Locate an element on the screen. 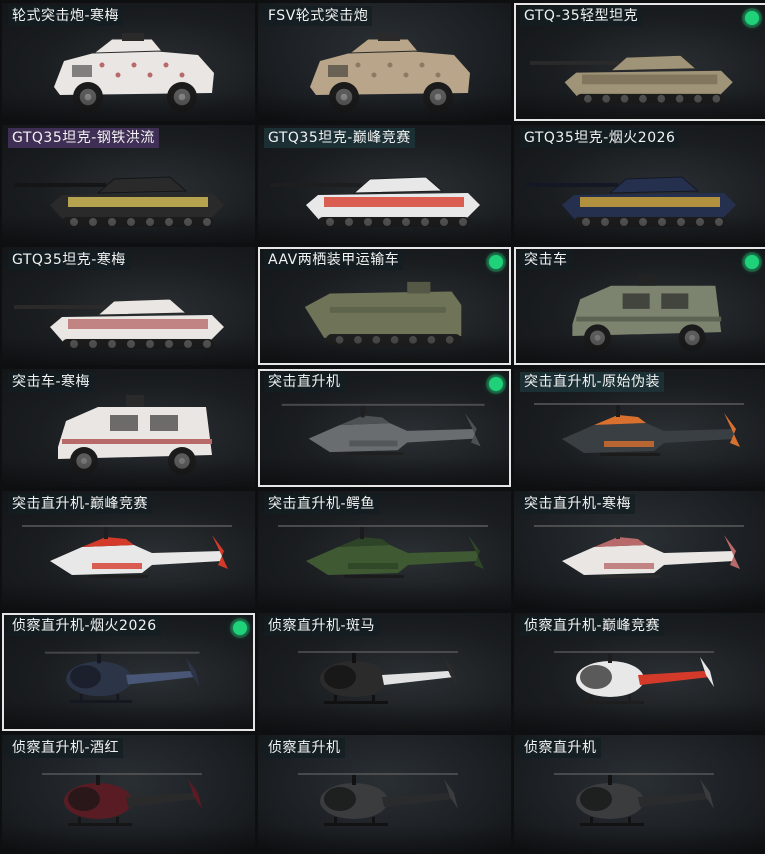  vehicle-card: 突击直升机 is located at coordinates (384, 428).